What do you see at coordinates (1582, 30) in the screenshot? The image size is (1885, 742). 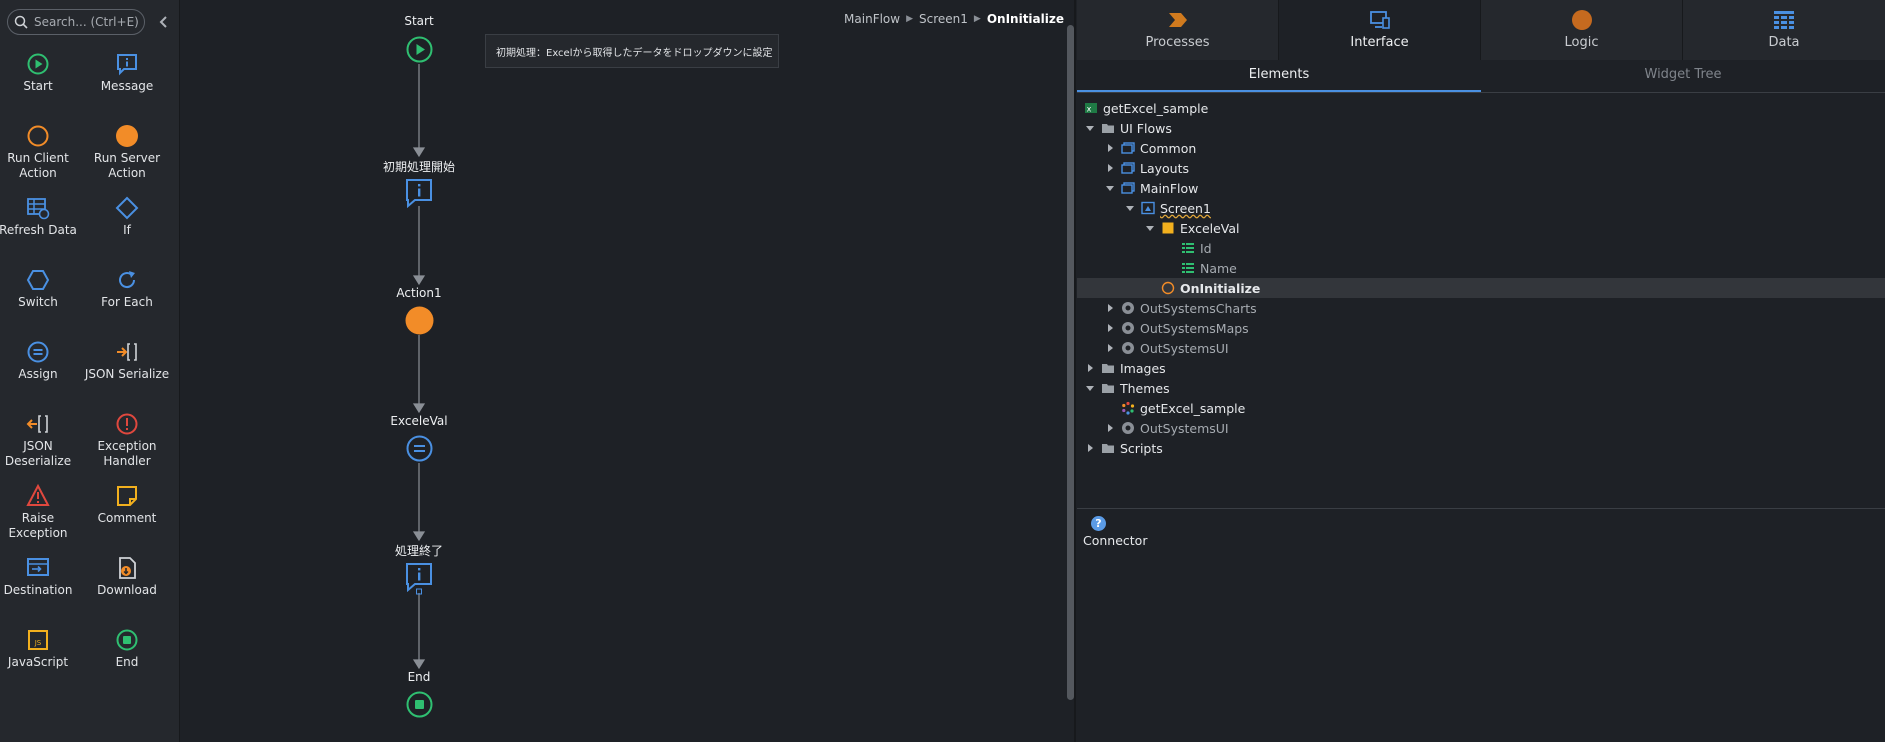 I see `tab-logic: Logic` at bounding box center [1582, 30].